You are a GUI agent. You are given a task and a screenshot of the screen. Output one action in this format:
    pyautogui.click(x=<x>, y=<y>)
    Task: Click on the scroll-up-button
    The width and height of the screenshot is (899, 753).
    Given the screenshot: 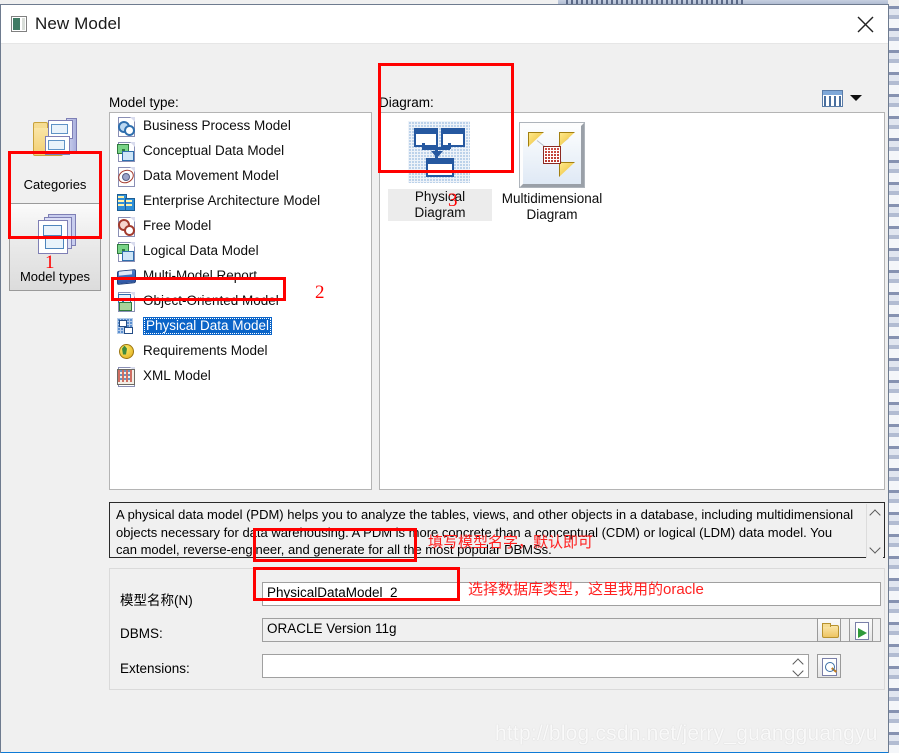 What is the action you would take?
    pyautogui.click(x=875, y=513)
    